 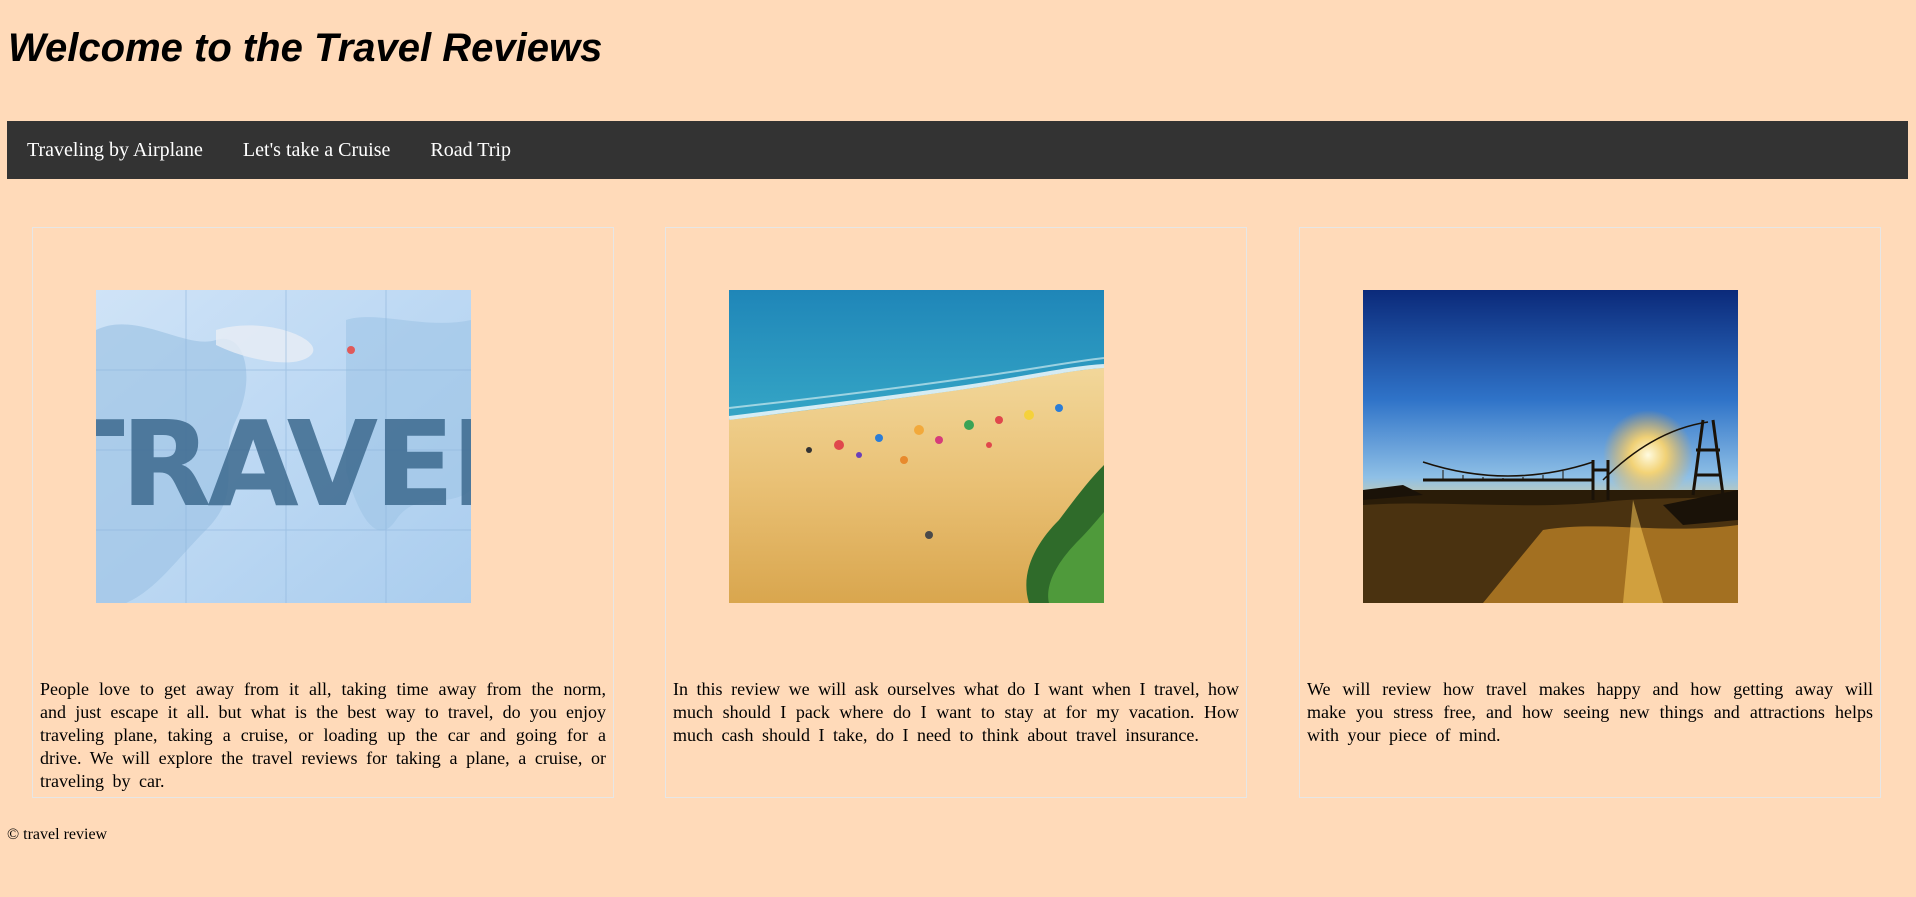 I want to click on beach-image, so click(x=916, y=446).